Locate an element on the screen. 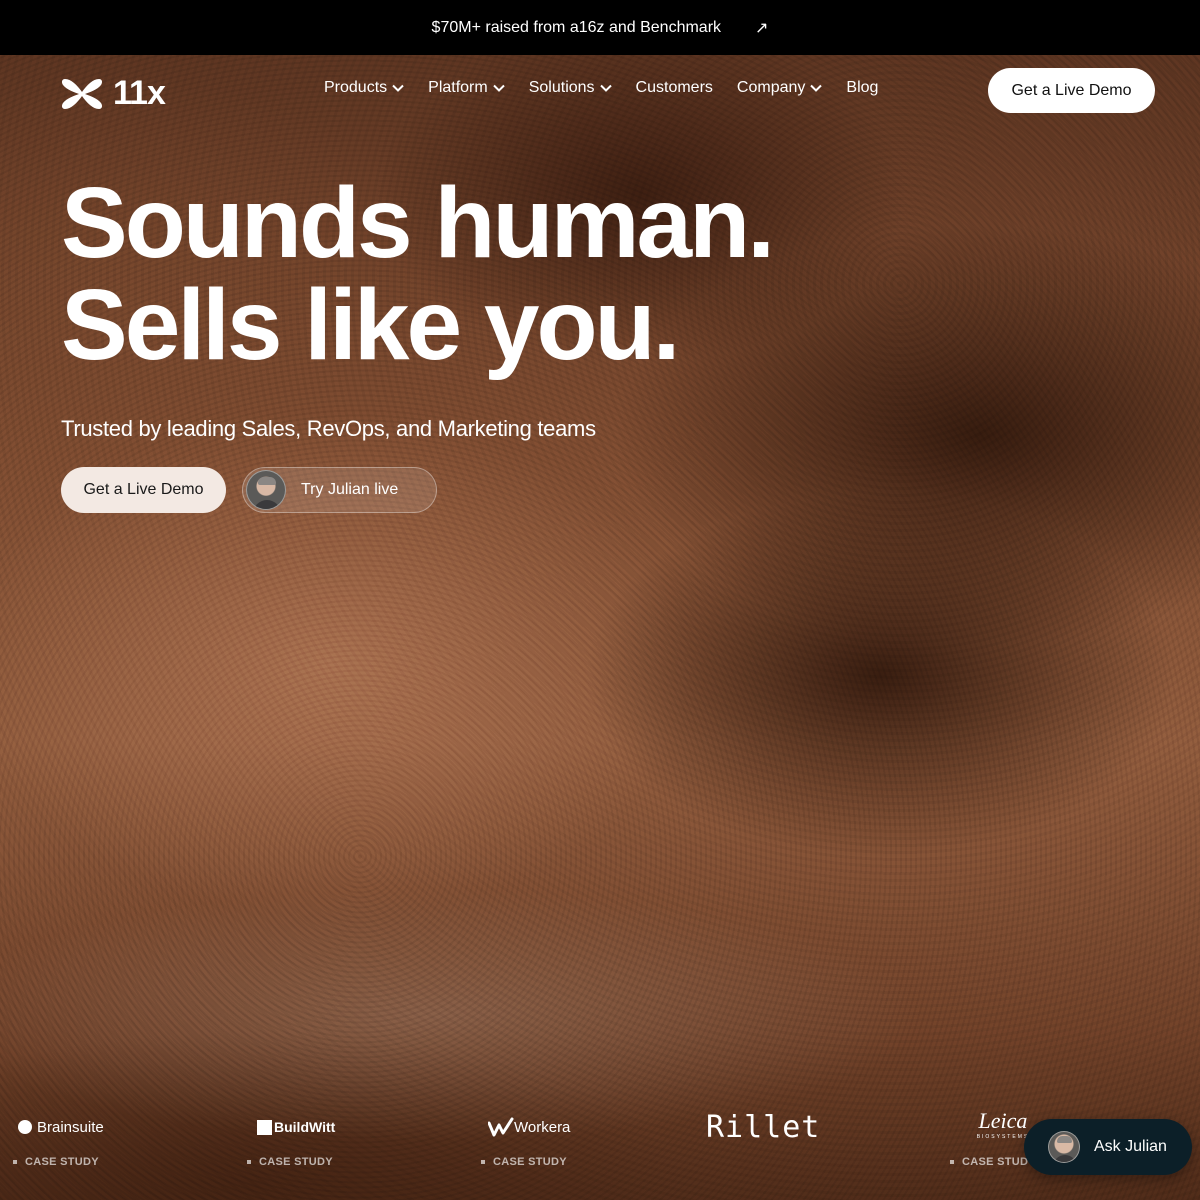  nav-label: Products is located at coordinates (356, 87).